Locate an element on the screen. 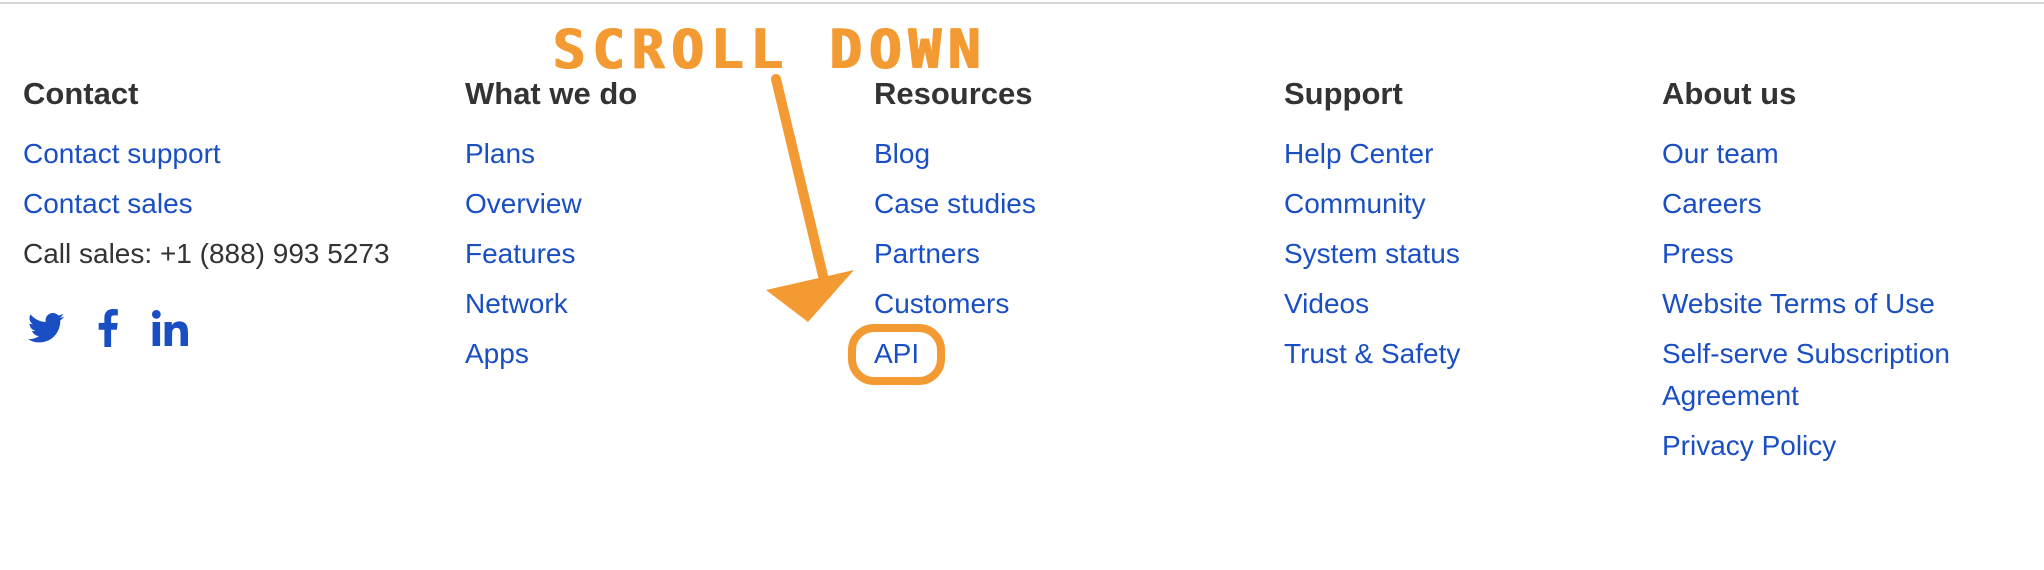 The width and height of the screenshot is (2044, 570). annotation-arrow-shaft is located at coordinates (800, 179).